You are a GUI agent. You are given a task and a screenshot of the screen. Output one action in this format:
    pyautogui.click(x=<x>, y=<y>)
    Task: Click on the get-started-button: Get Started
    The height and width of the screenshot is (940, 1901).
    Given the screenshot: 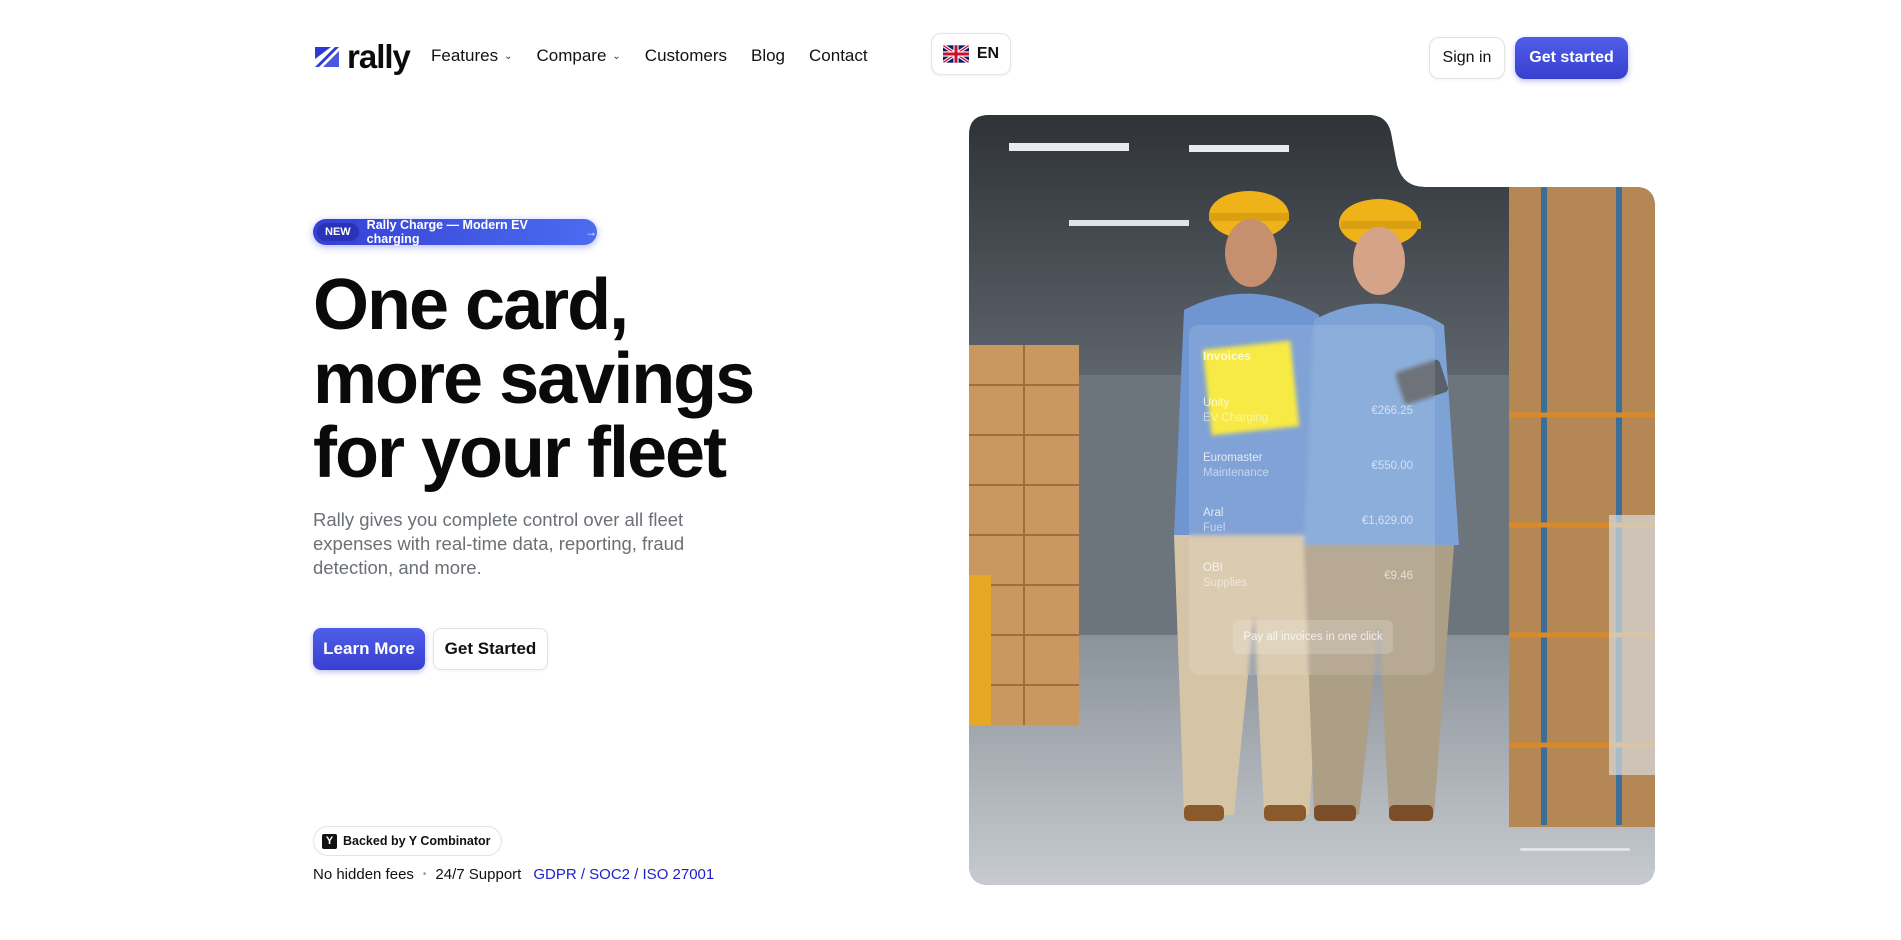 What is the action you would take?
    pyautogui.click(x=490, y=649)
    